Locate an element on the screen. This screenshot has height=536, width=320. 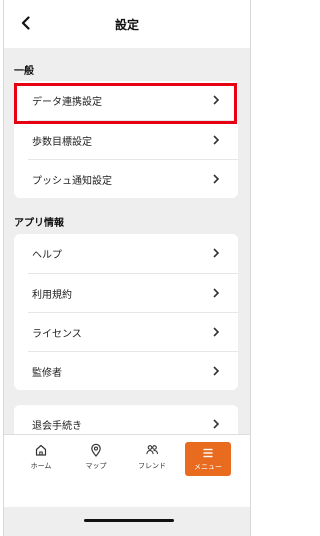
section-heading-general: 一般 is located at coordinates (24, 71).